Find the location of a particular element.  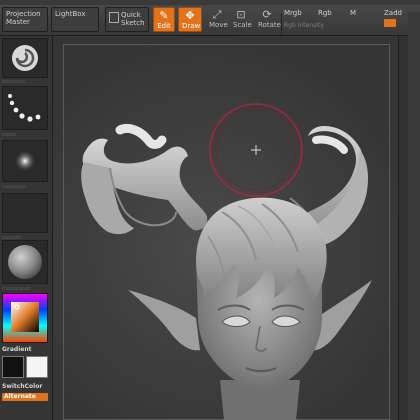

left-ear is located at coordinates (164, 320).